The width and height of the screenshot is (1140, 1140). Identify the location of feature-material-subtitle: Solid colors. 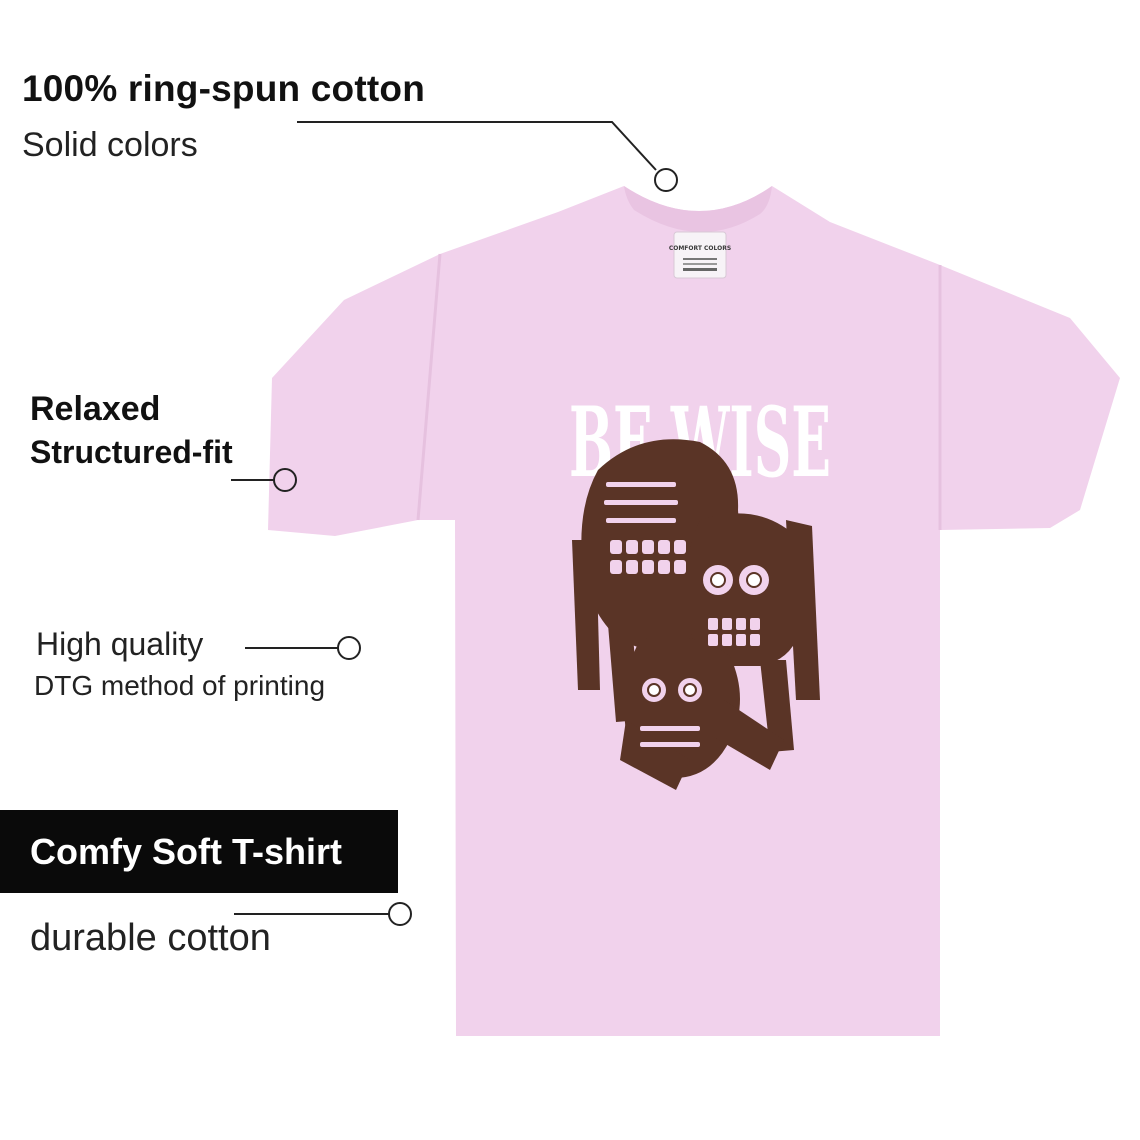
(110, 145).